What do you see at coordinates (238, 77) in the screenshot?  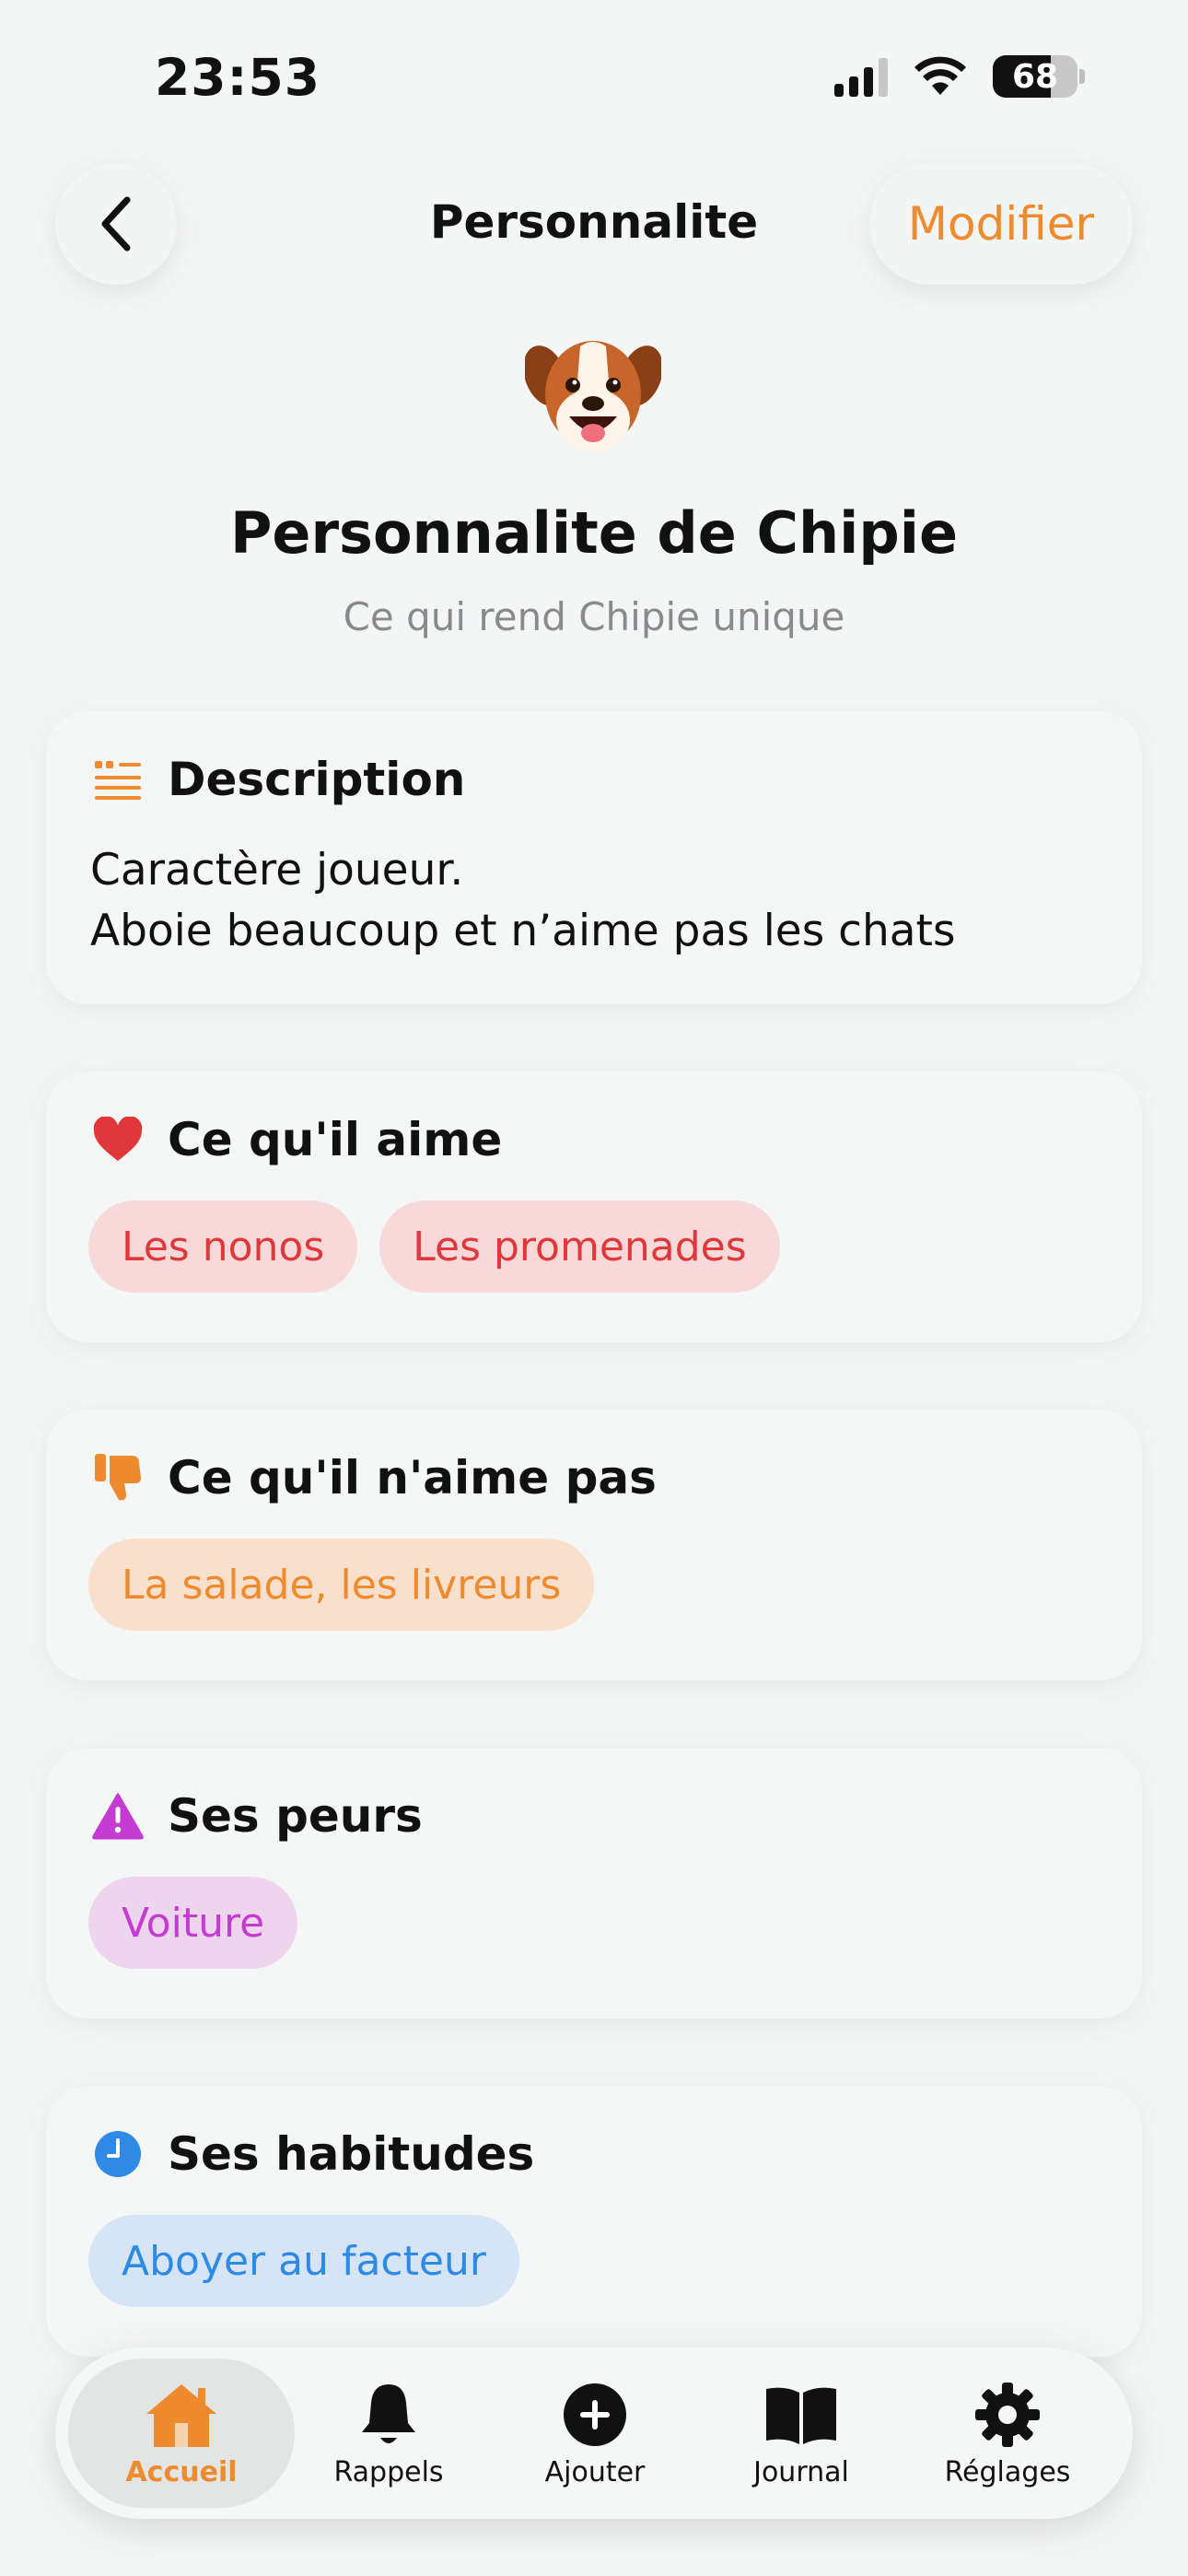 I see `status-time: 23:53` at bounding box center [238, 77].